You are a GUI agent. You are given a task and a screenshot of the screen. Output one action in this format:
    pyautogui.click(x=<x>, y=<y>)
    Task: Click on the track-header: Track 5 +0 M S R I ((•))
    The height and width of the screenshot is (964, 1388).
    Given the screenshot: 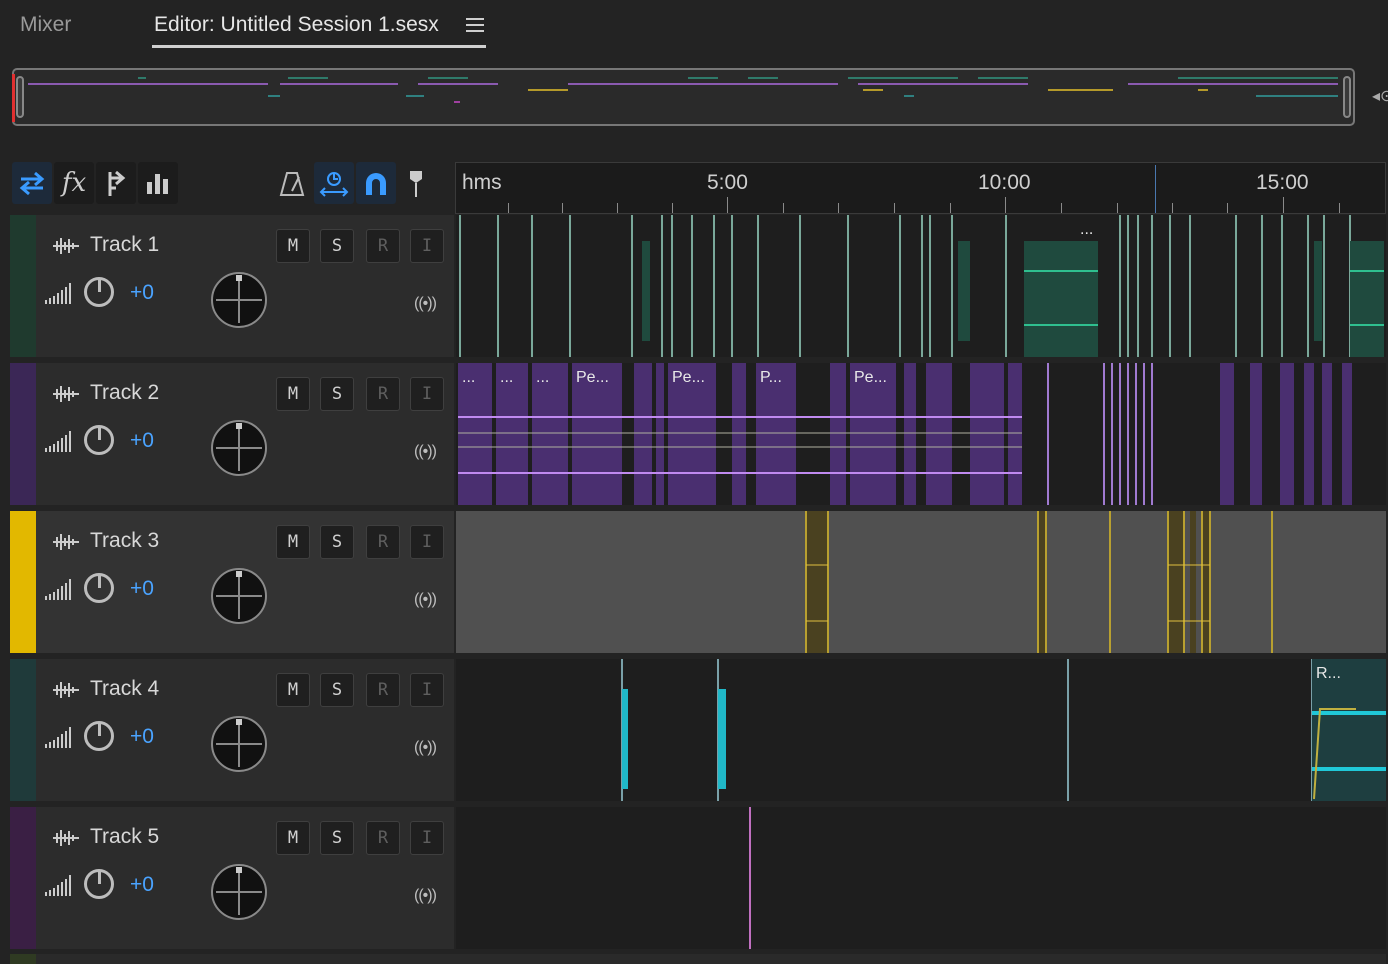 What is the action you would take?
    pyautogui.click(x=245, y=878)
    